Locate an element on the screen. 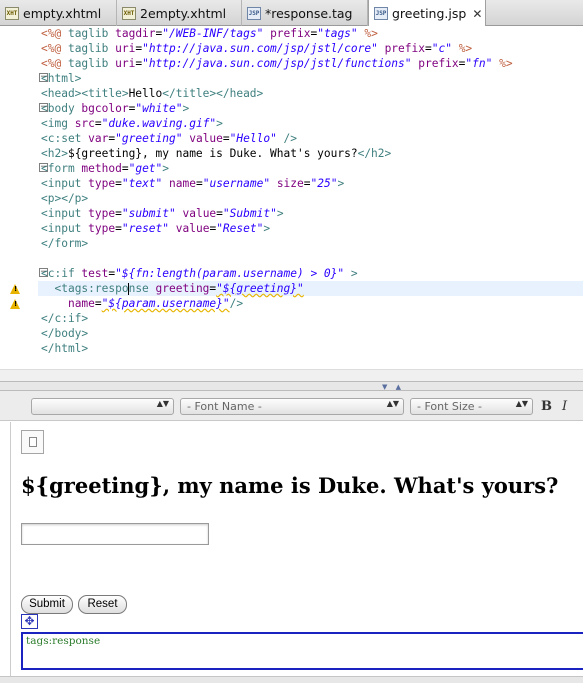 This screenshot has height=683, width=583. tab-label: empty.xhtml is located at coordinates (62, 13).